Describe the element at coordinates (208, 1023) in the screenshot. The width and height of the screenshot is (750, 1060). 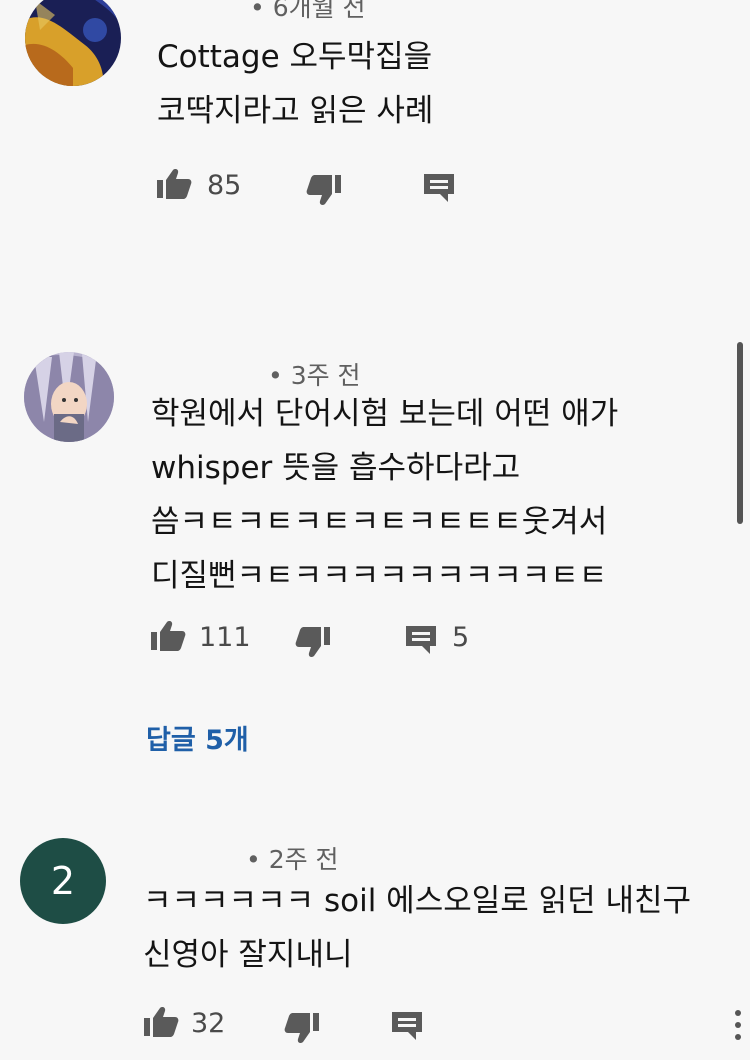
I see `like-count: 32` at that location.